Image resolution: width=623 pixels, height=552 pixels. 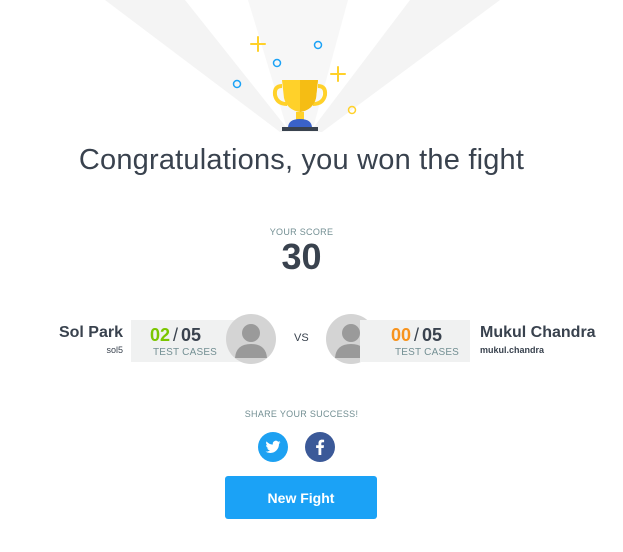 I want to click on player-name-right: Mukul Chandra, so click(x=538, y=333).